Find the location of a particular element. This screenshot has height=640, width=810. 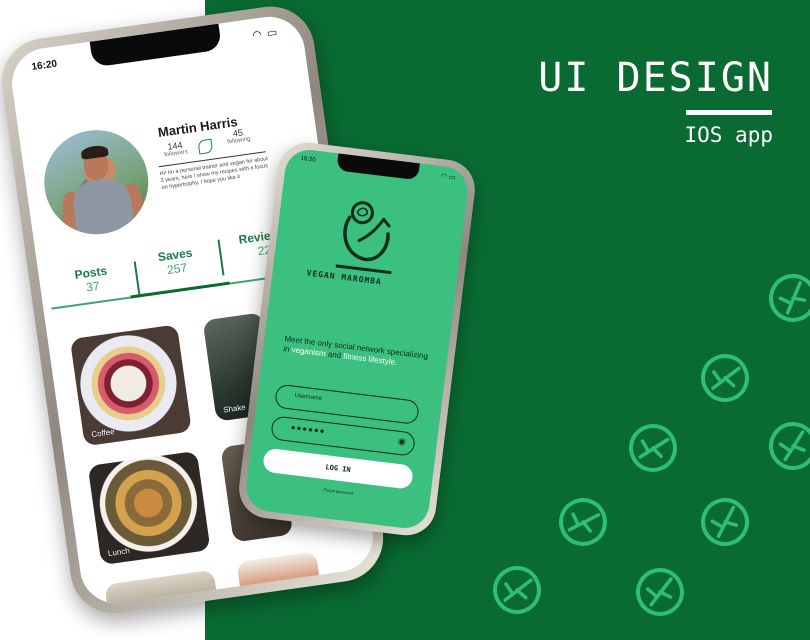

post-card: Lunch is located at coordinates (149, 508).